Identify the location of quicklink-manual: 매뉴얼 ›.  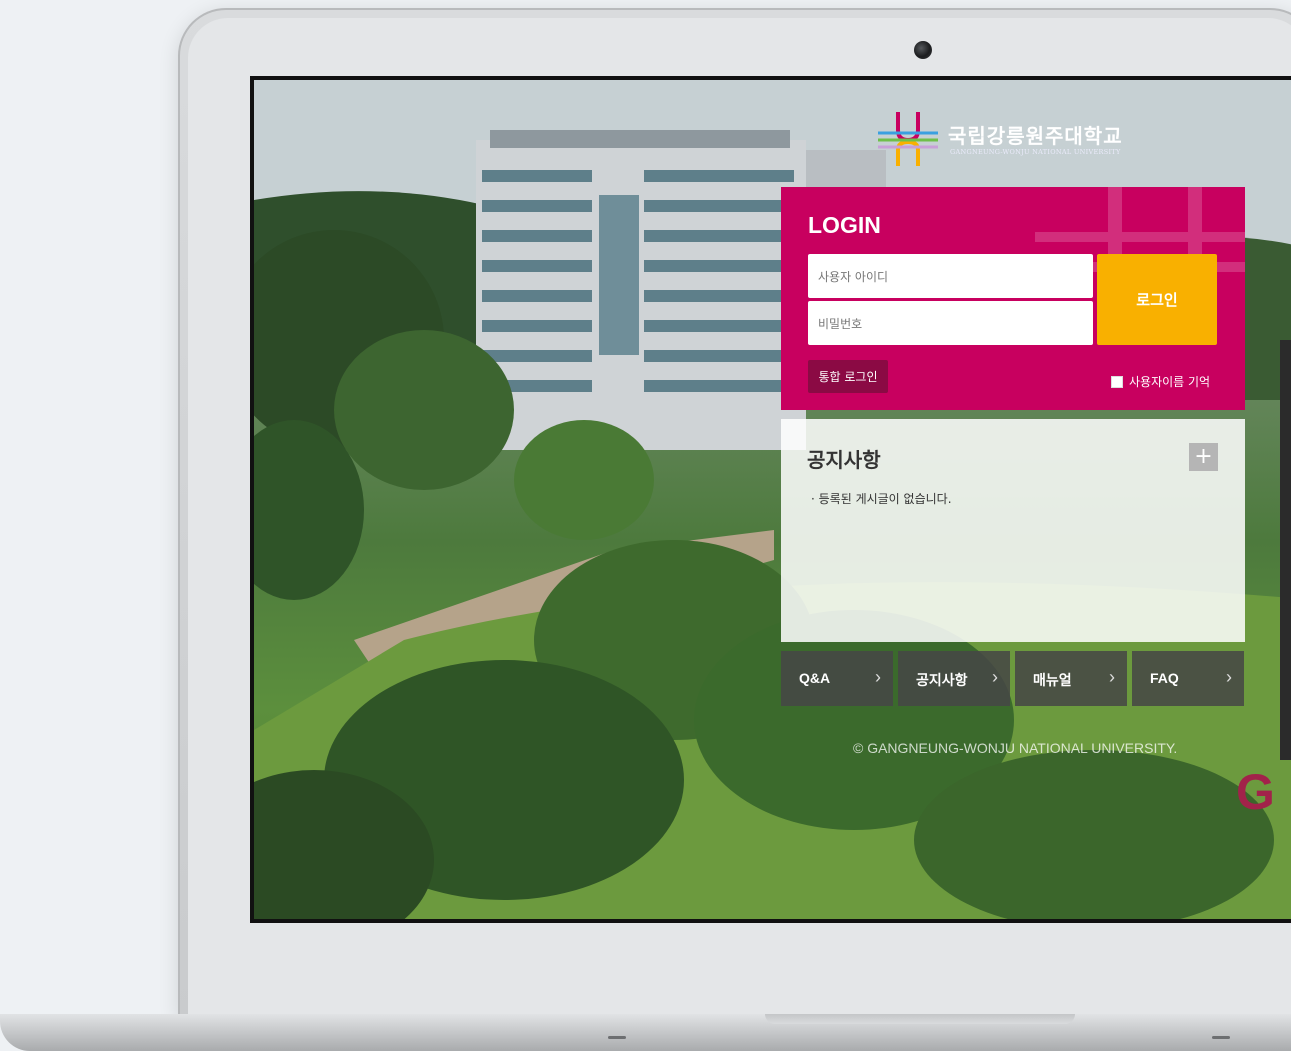
(1071, 678).